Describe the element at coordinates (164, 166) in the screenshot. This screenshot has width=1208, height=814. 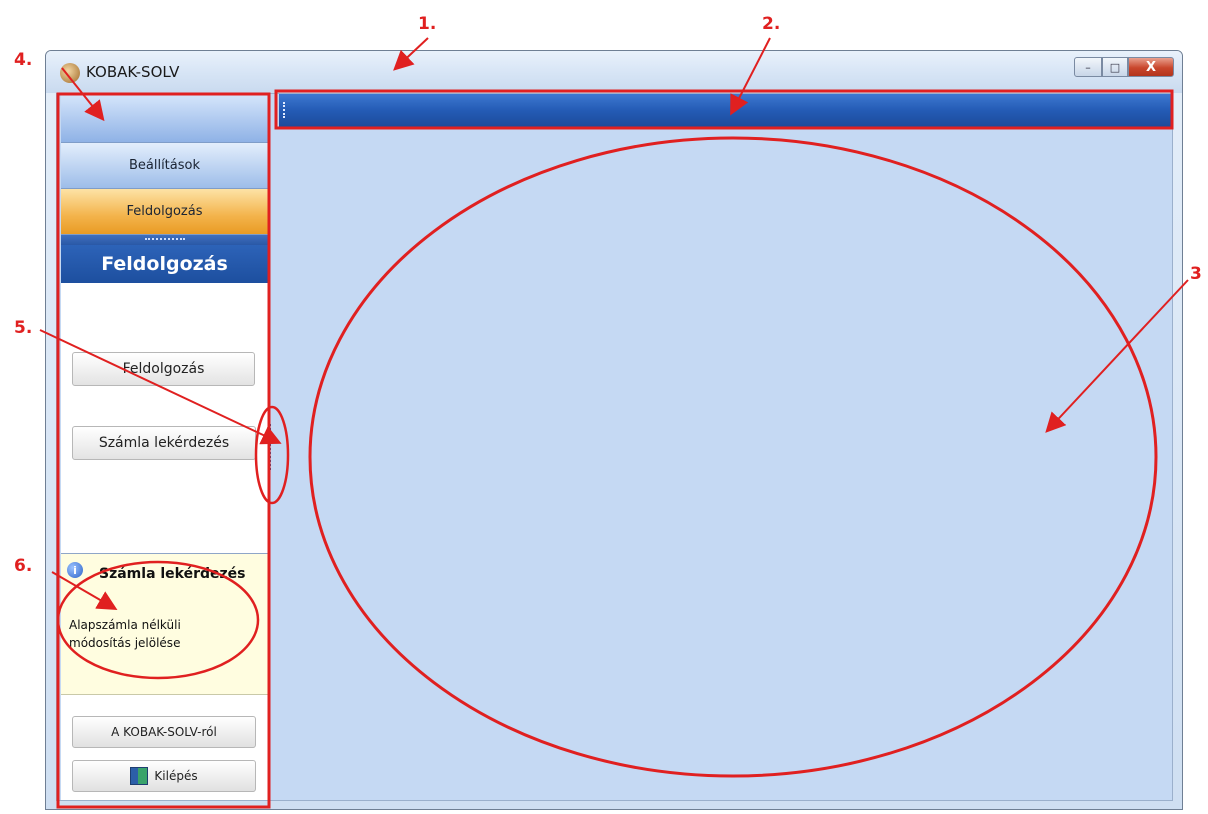
I see `nav-item-settings: Beállítások` at that location.